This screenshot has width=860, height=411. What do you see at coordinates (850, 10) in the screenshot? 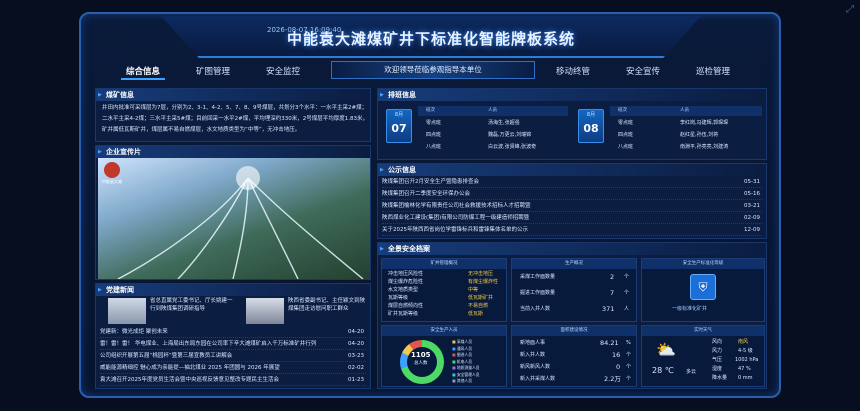
I see `expand-icon: ⤢` at bounding box center [850, 10].